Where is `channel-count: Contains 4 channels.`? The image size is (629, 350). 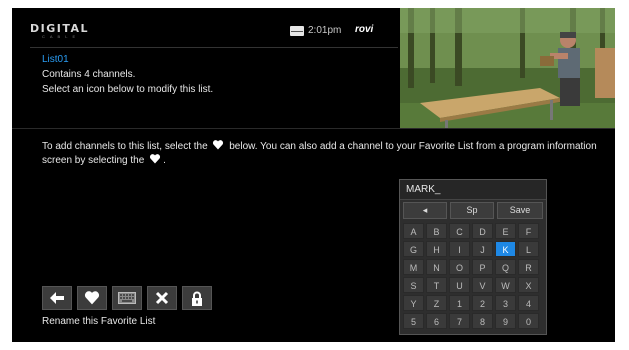 channel-count: Contains 4 channels. is located at coordinates (89, 74).